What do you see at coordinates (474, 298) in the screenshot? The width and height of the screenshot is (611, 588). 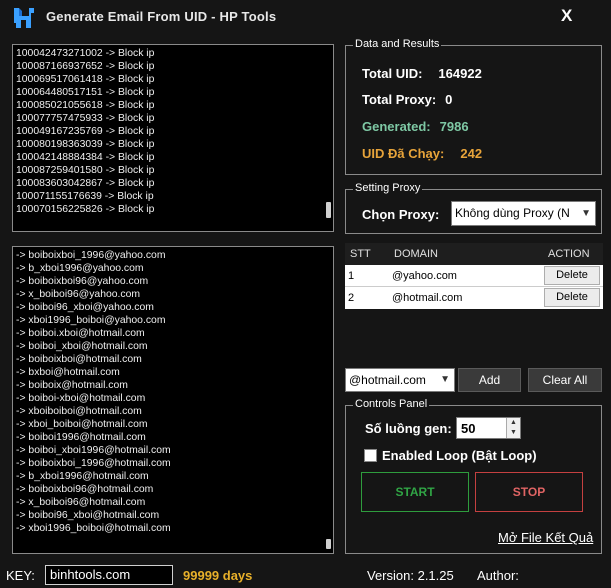 I see `table-row: 2 @hotmail.com Delete` at bounding box center [474, 298].